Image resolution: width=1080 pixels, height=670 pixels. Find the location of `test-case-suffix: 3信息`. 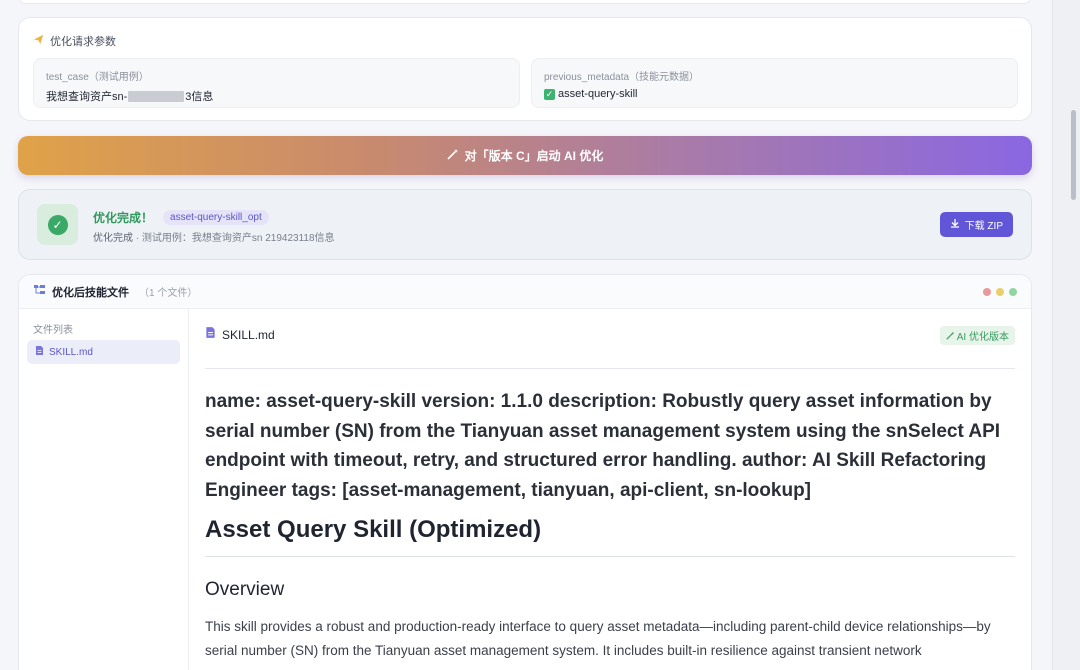

test-case-suffix: 3信息 is located at coordinates (199, 97).